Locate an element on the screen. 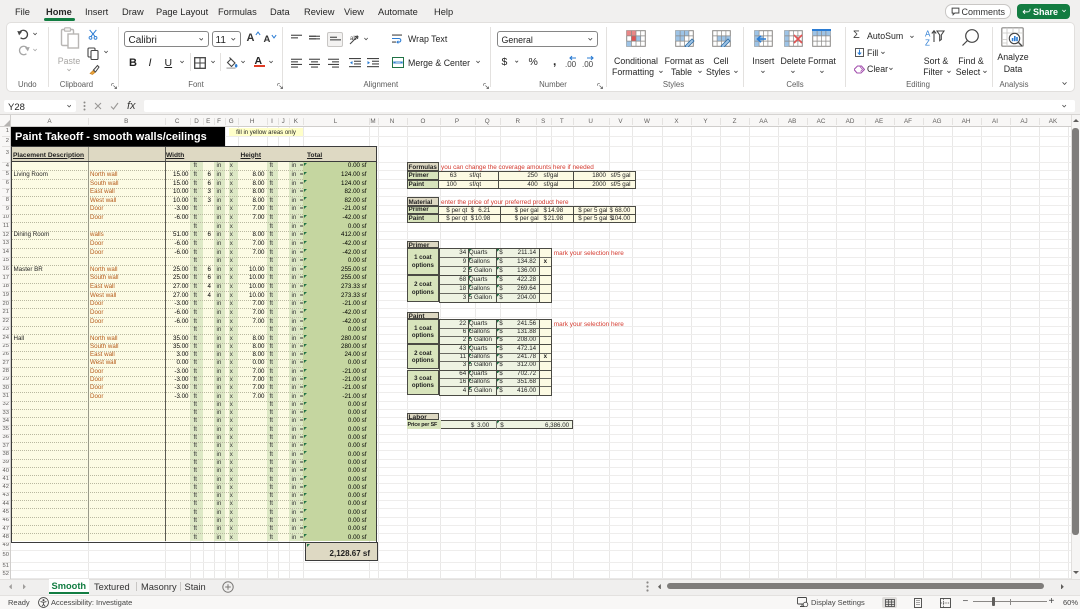 This screenshot has width=1080, height=609. svg-text: ab is located at coordinates (353, 39).